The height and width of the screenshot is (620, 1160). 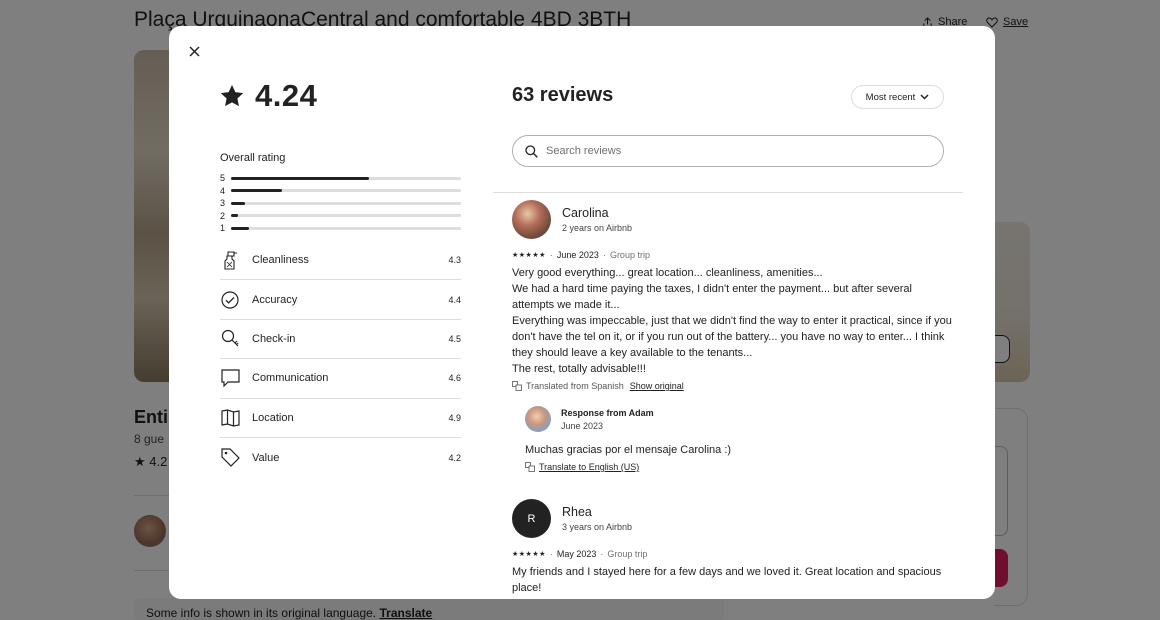 I want to click on category-location: Location 4.9, so click(x=340, y=418).